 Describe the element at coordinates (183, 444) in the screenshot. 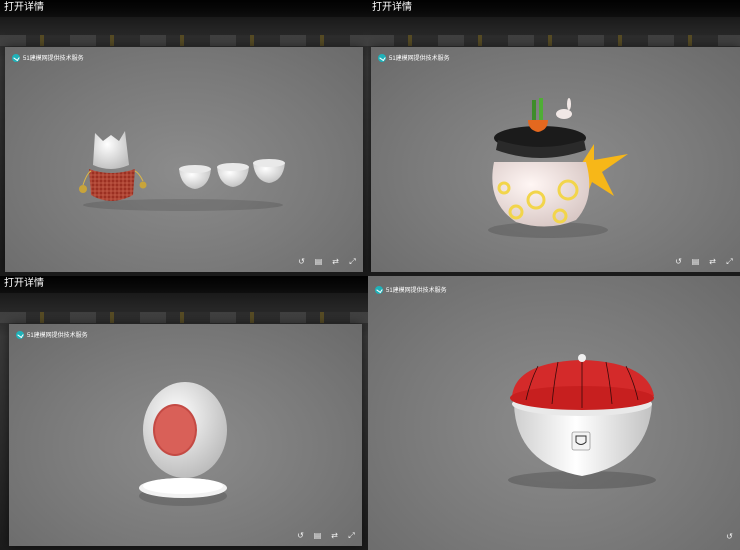

I see `round-stand-ornament-icon` at that location.